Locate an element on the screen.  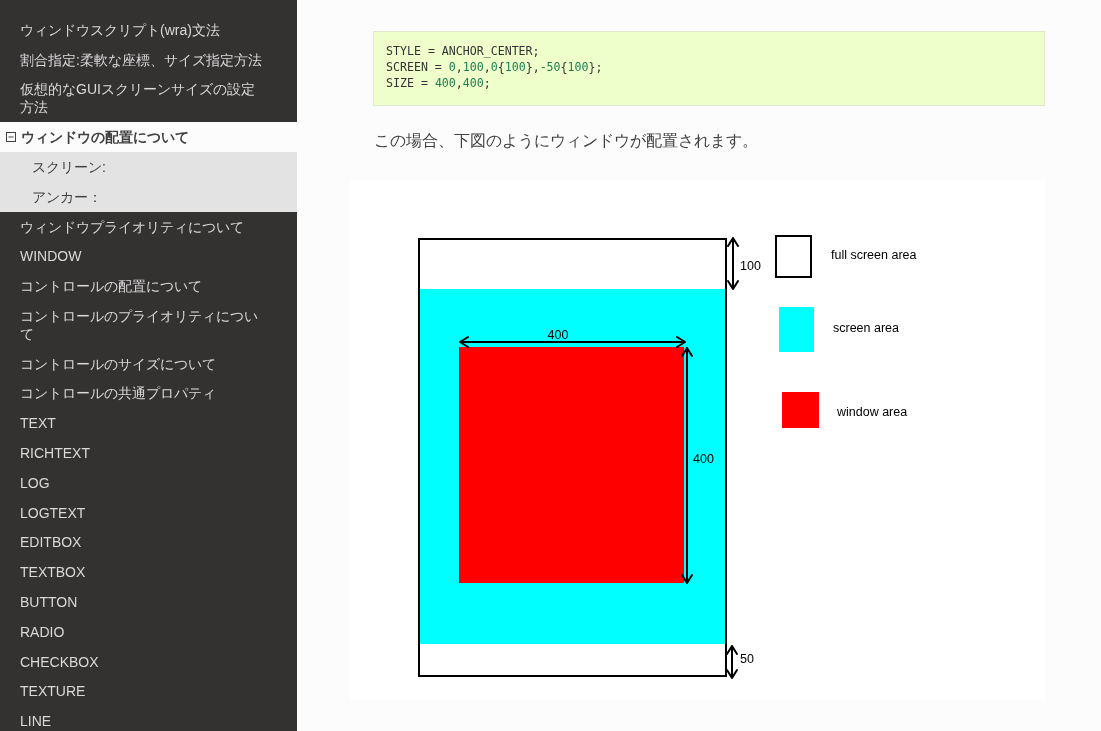
sidebar-item: 仮想的なGUIスクリーンサイズの設定方法 is located at coordinates (148, 98).